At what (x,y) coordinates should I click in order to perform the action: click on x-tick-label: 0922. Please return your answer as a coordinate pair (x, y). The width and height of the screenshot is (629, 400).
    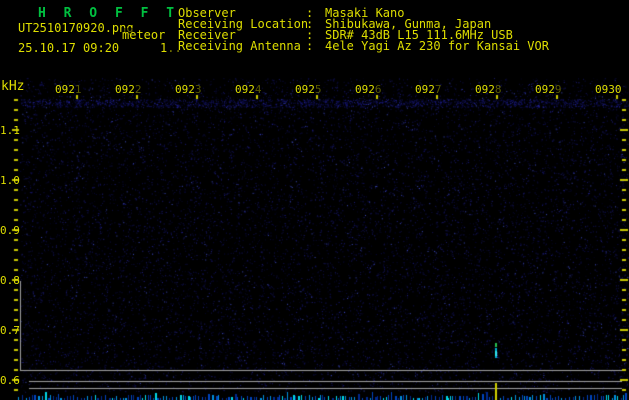
    Looking at the image, I should click on (128, 89).